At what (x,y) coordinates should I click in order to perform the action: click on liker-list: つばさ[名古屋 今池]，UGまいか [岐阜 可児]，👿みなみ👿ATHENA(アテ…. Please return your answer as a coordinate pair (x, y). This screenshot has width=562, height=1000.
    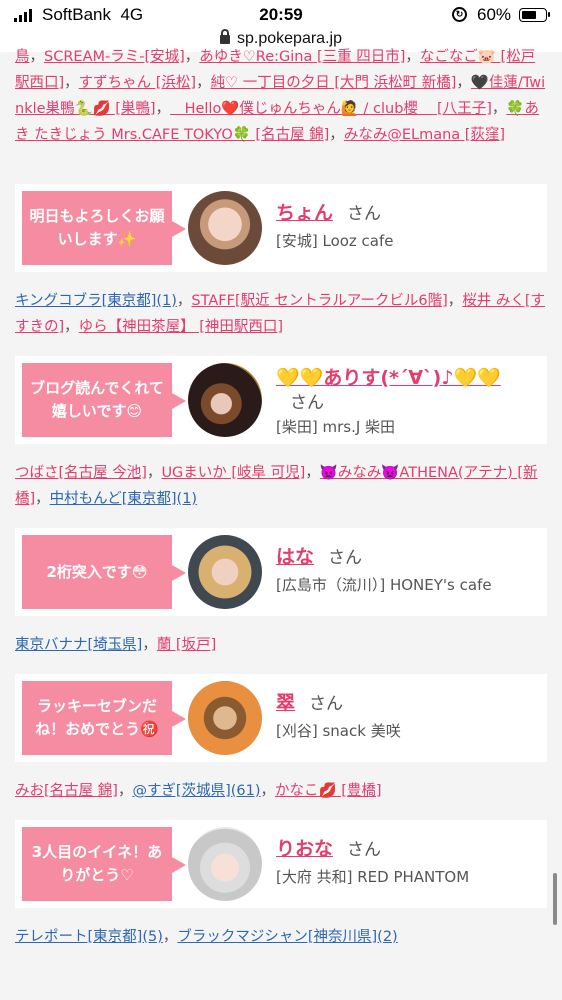
    Looking at the image, I should click on (281, 486).